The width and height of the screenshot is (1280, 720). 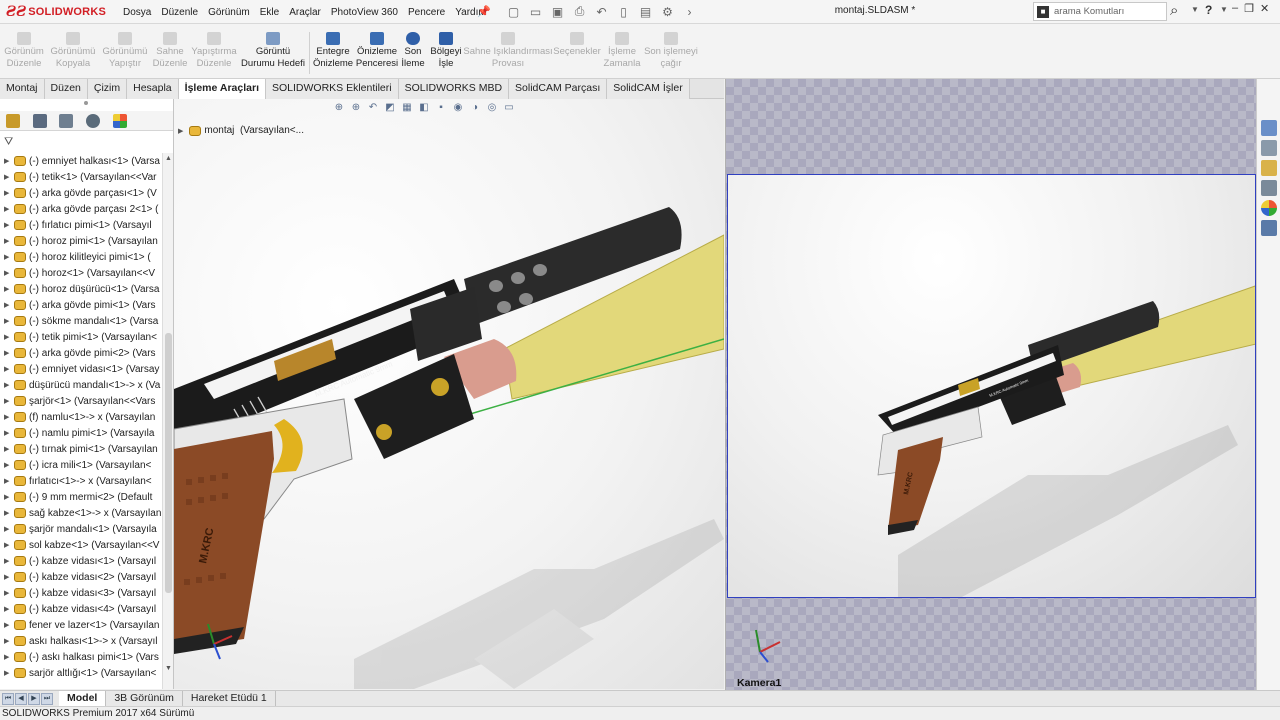 I want to click on search-icon: ⌕, so click(x=1174, y=10).